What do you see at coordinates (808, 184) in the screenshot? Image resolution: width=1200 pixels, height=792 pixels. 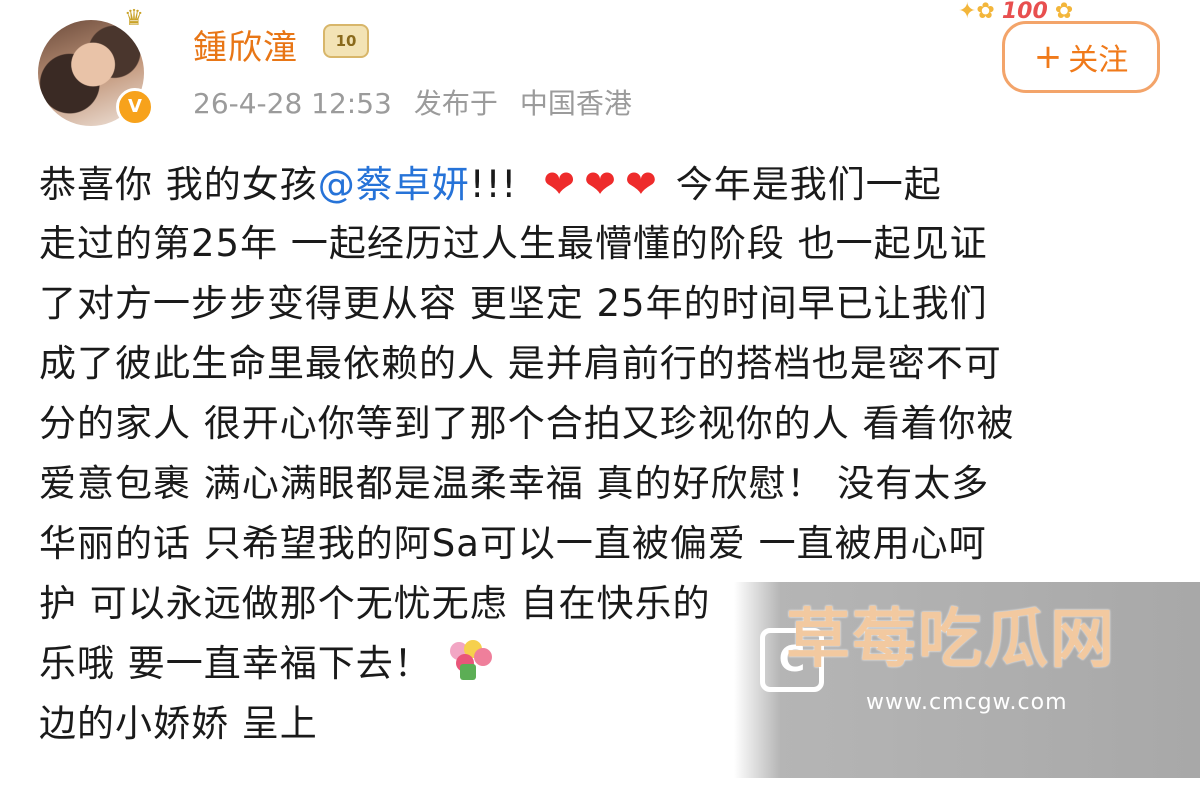 I see `post-text: 今年是我们一起` at bounding box center [808, 184].